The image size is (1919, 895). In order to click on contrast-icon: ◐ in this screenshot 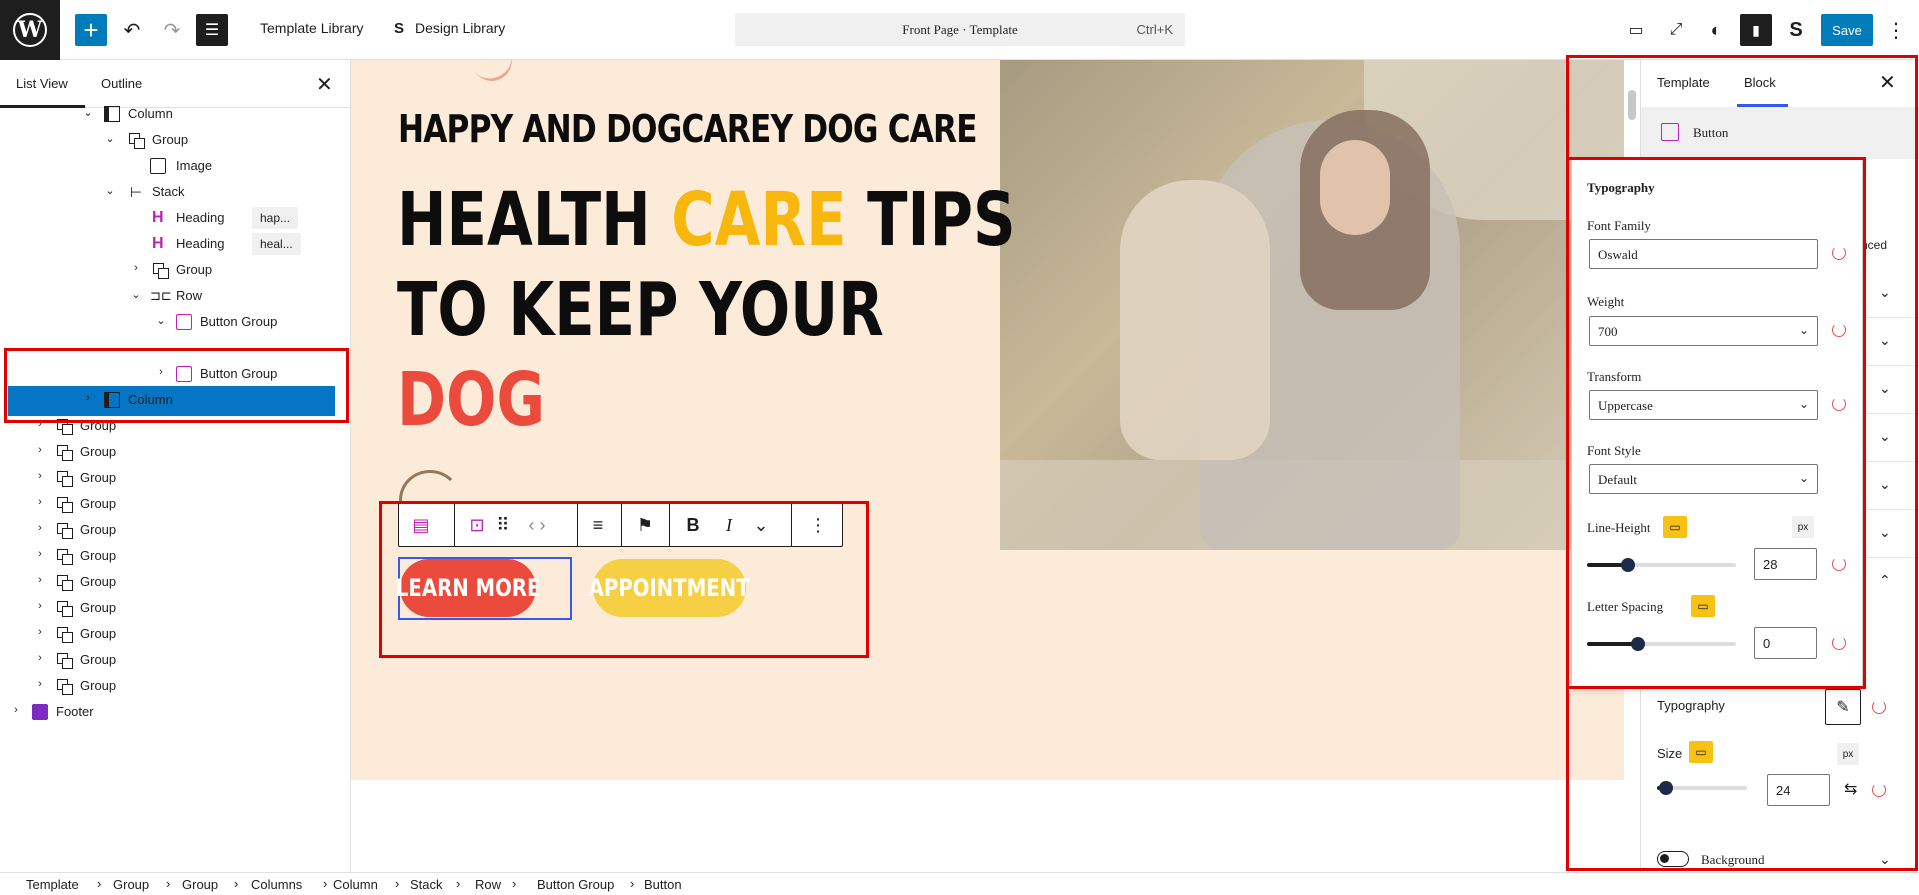, I will do `click(1716, 30)`.